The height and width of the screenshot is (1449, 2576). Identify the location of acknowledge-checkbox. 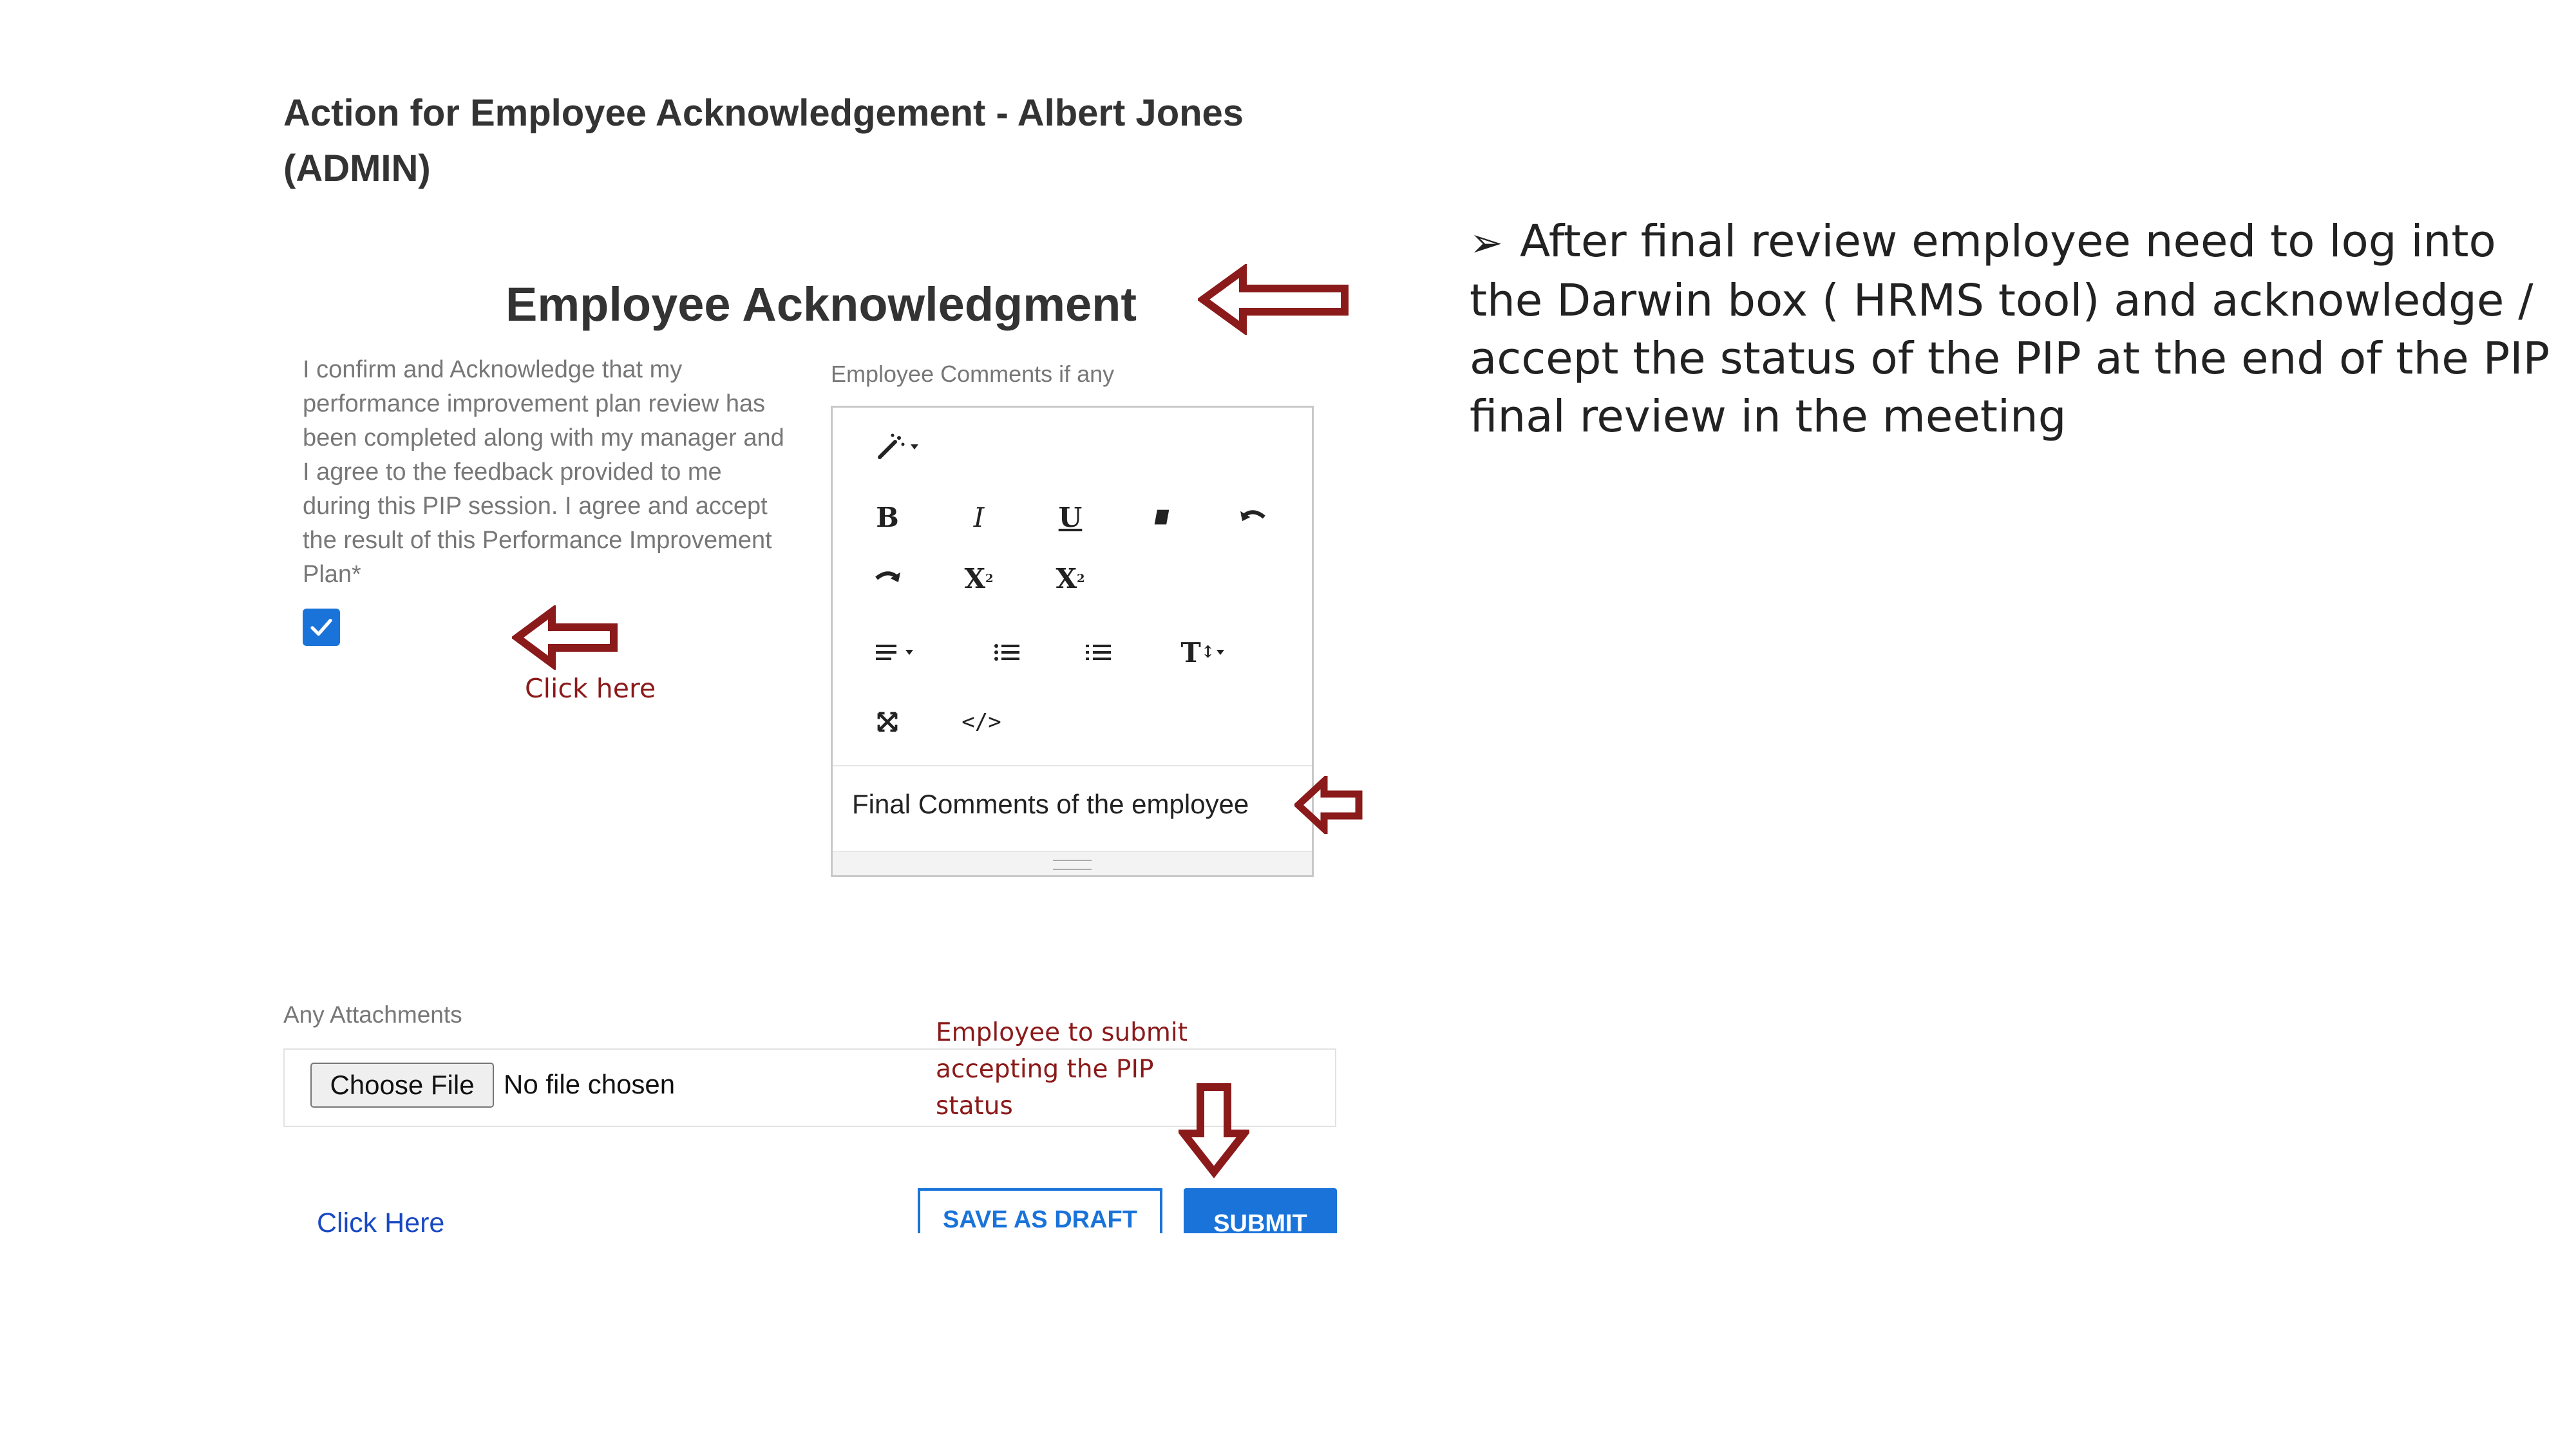
(321, 627).